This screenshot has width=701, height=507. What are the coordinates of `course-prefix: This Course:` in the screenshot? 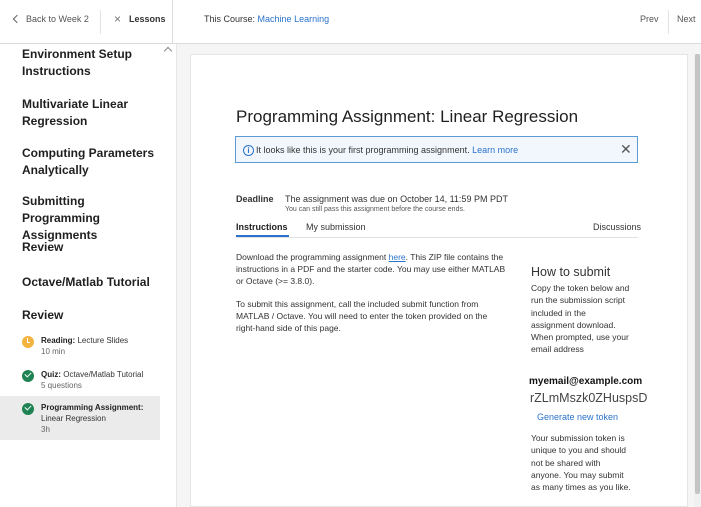 It's located at (230, 19).